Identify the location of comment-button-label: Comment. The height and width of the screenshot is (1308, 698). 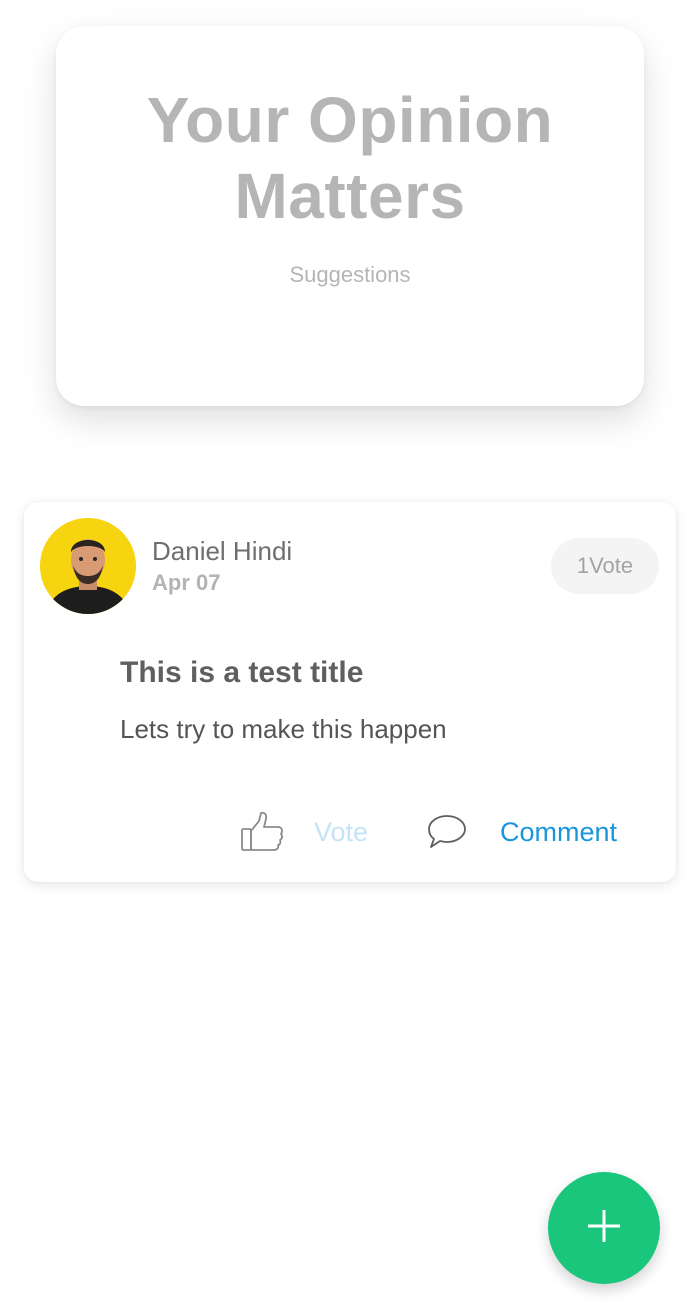
(559, 831).